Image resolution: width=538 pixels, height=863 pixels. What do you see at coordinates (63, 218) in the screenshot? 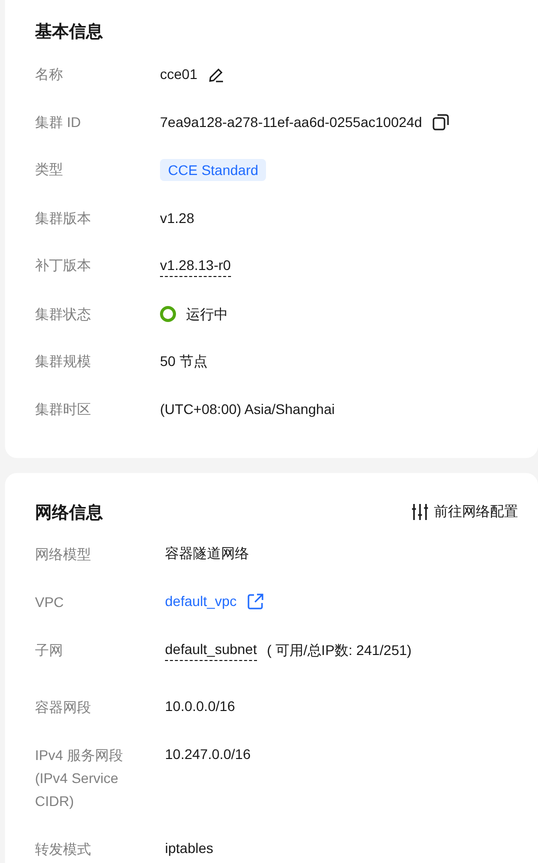
I see `field-label: 集群版本` at bounding box center [63, 218].